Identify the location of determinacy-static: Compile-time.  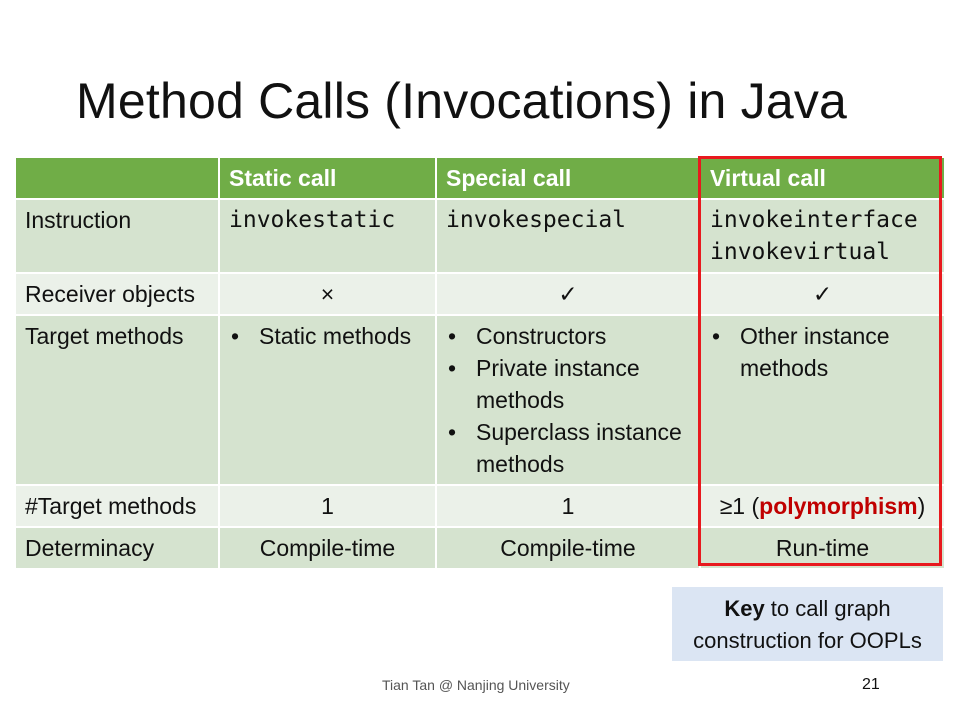
(327, 548).